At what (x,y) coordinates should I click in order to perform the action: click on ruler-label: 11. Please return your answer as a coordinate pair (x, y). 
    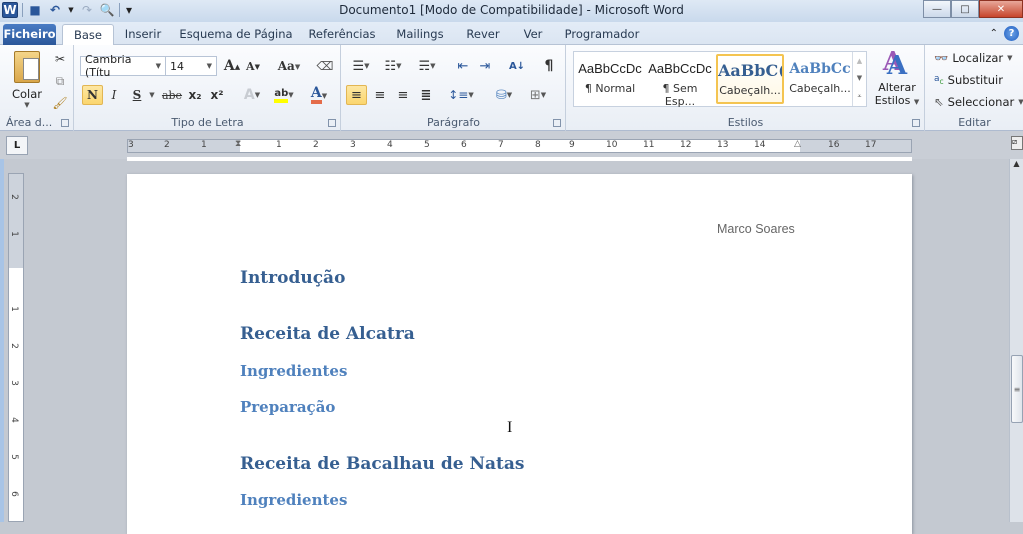
    Looking at the image, I should click on (649, 145).